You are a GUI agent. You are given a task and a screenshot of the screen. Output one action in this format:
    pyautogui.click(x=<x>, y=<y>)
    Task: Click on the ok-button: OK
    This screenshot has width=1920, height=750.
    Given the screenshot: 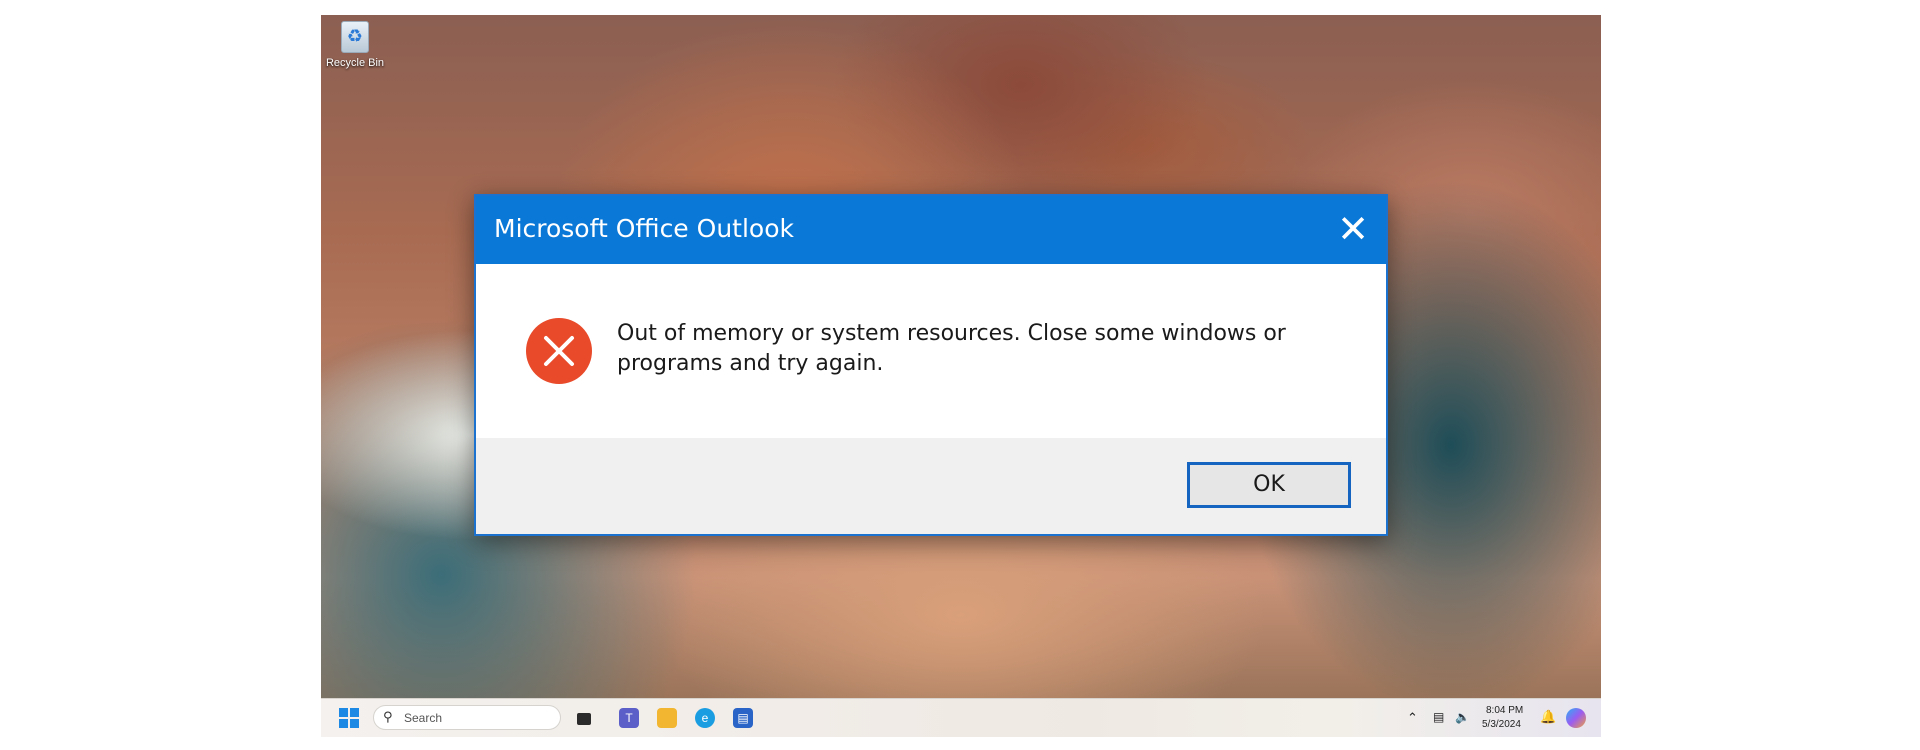 What is the action you would take?
    pyautogui.click(x=1269, y=485)
    